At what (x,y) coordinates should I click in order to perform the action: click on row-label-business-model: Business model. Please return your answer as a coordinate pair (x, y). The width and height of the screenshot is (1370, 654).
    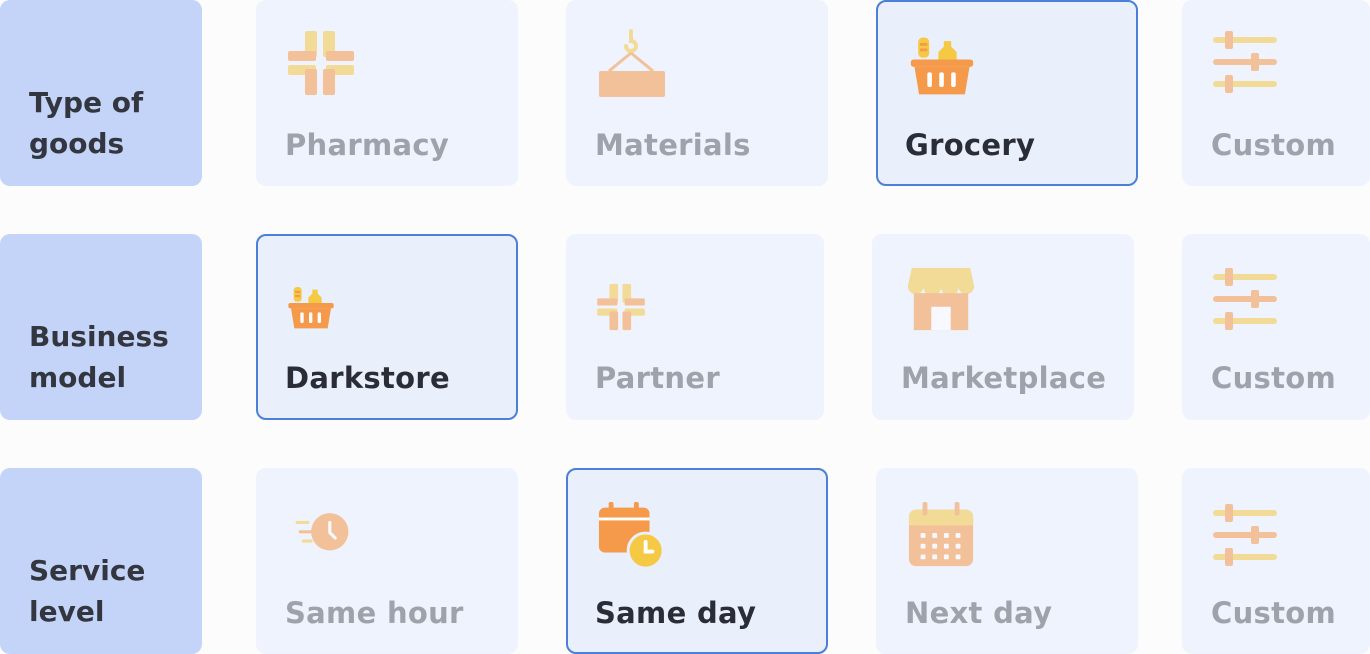
    Looking at the image, I should click on (101, 327).